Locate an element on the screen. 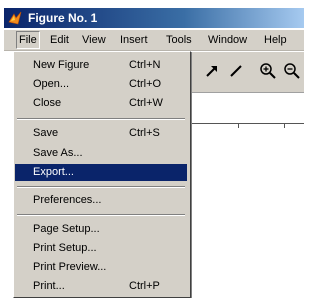 This screenshot has height=298, width=320. menu-item-close: Close Ctrl+W is located at coordinates (101, 103).